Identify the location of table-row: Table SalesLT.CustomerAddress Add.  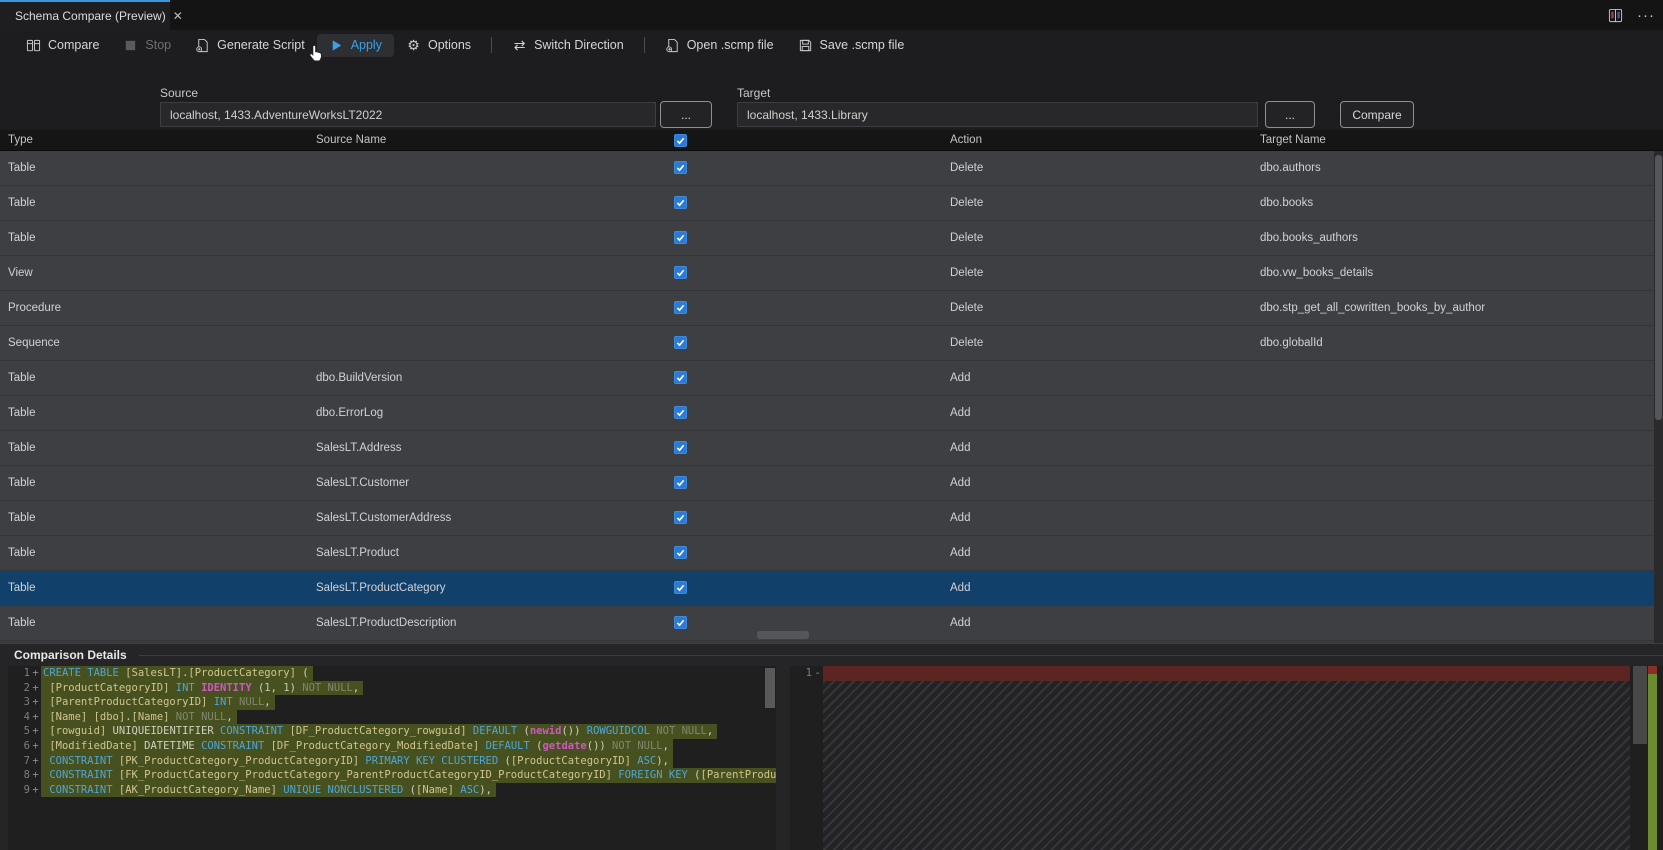
(831, 518).